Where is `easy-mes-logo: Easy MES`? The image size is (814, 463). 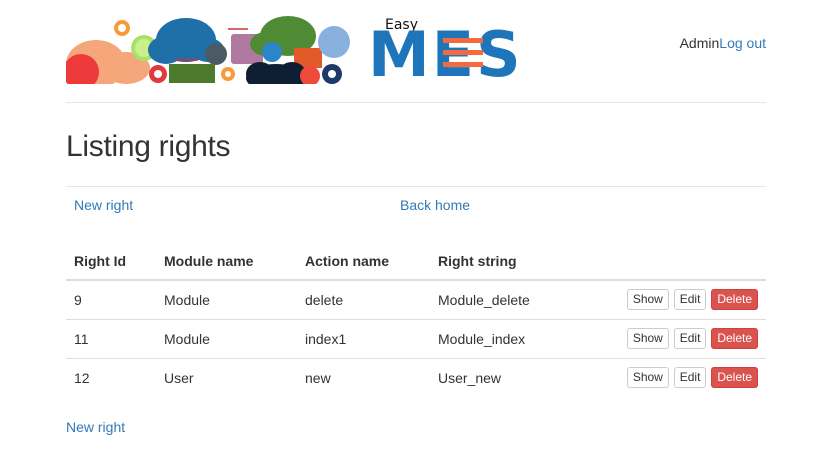
easy-mes-logo: Easy MES is located at coordinates (311, 48).